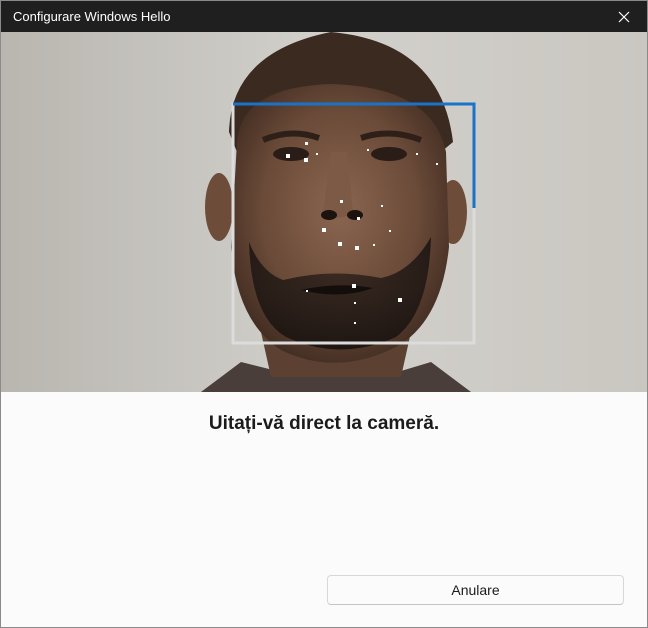  What do you see at coordinates (324, 16) in the screenshot?
I see `title-bar: Configurare Windows Hello` at bounding box center [324, 16].